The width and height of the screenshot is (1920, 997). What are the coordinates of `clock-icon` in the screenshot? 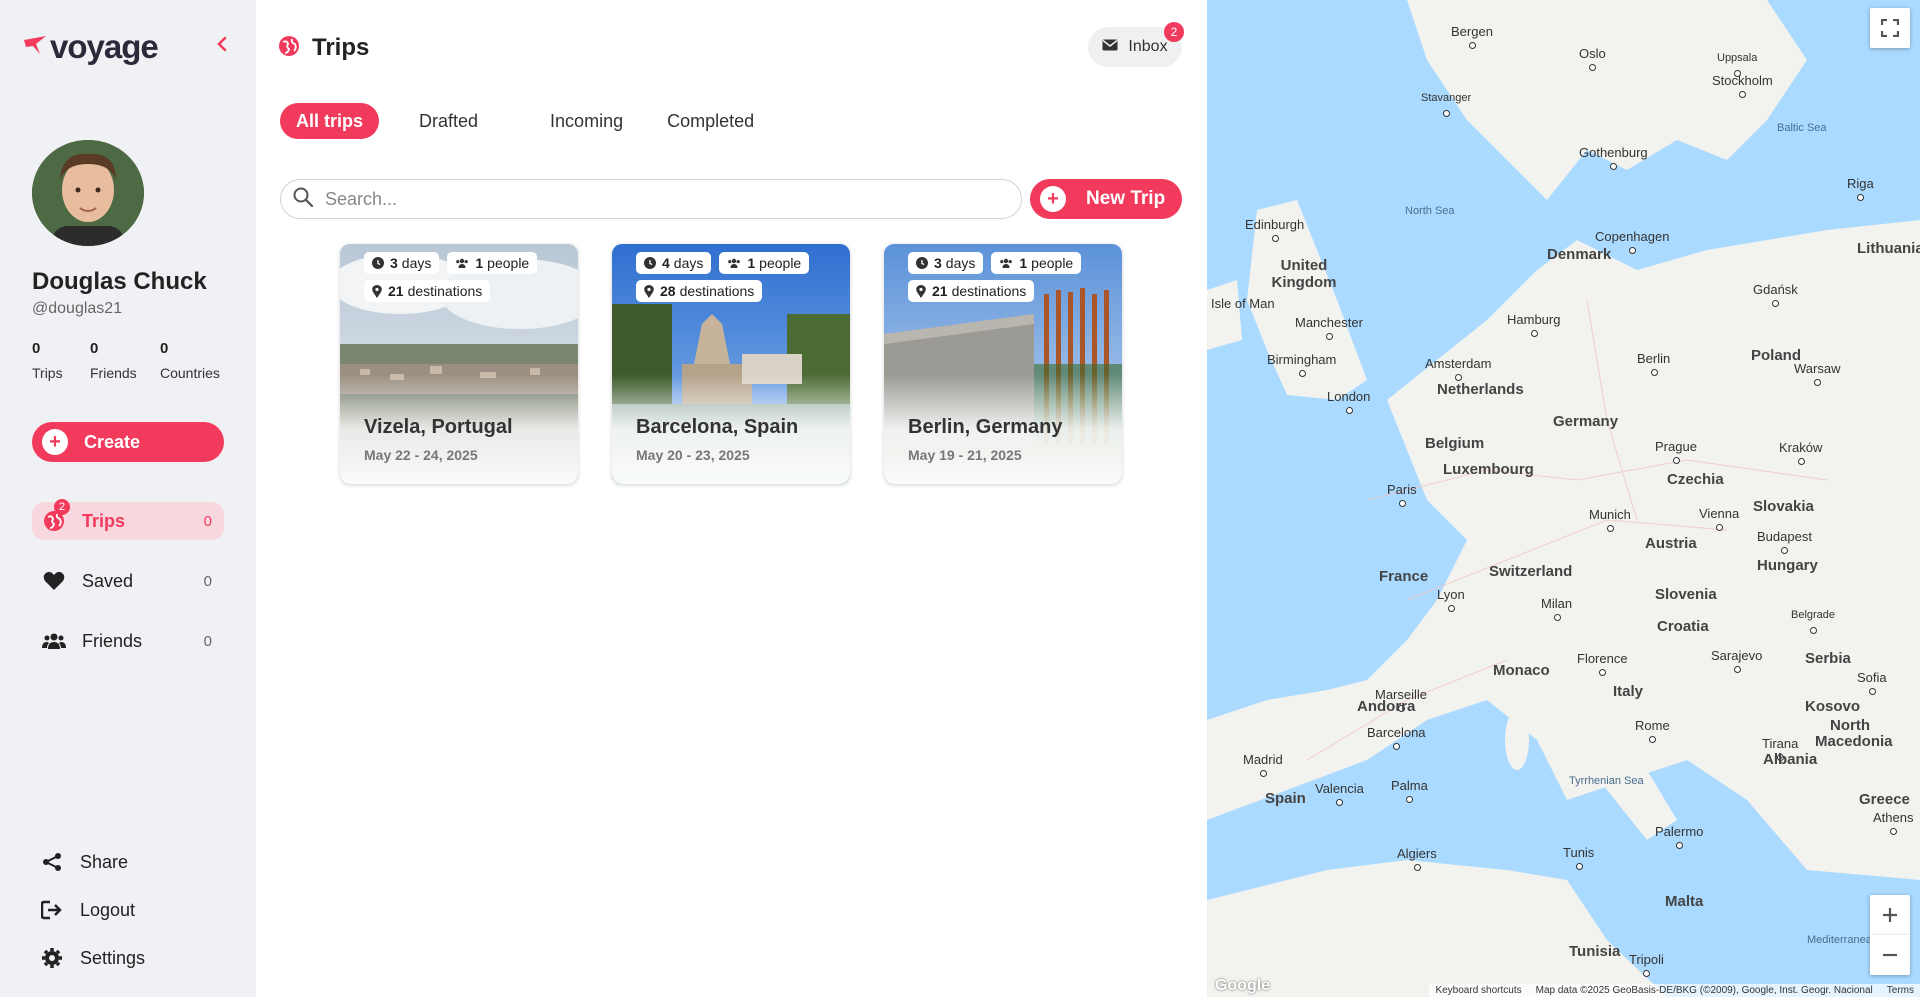 It's located at (922, 263).